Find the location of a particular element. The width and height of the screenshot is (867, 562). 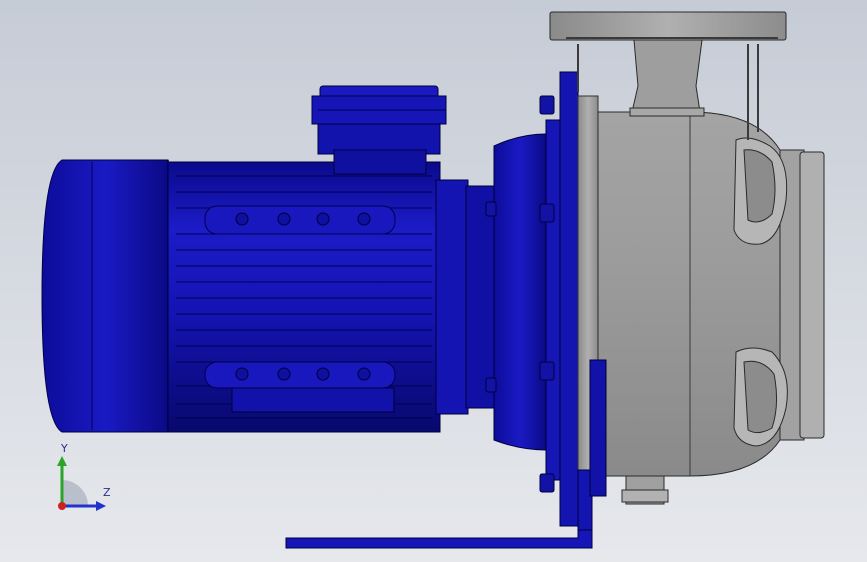

motor-end-shield is located at coordinates (507, 299).